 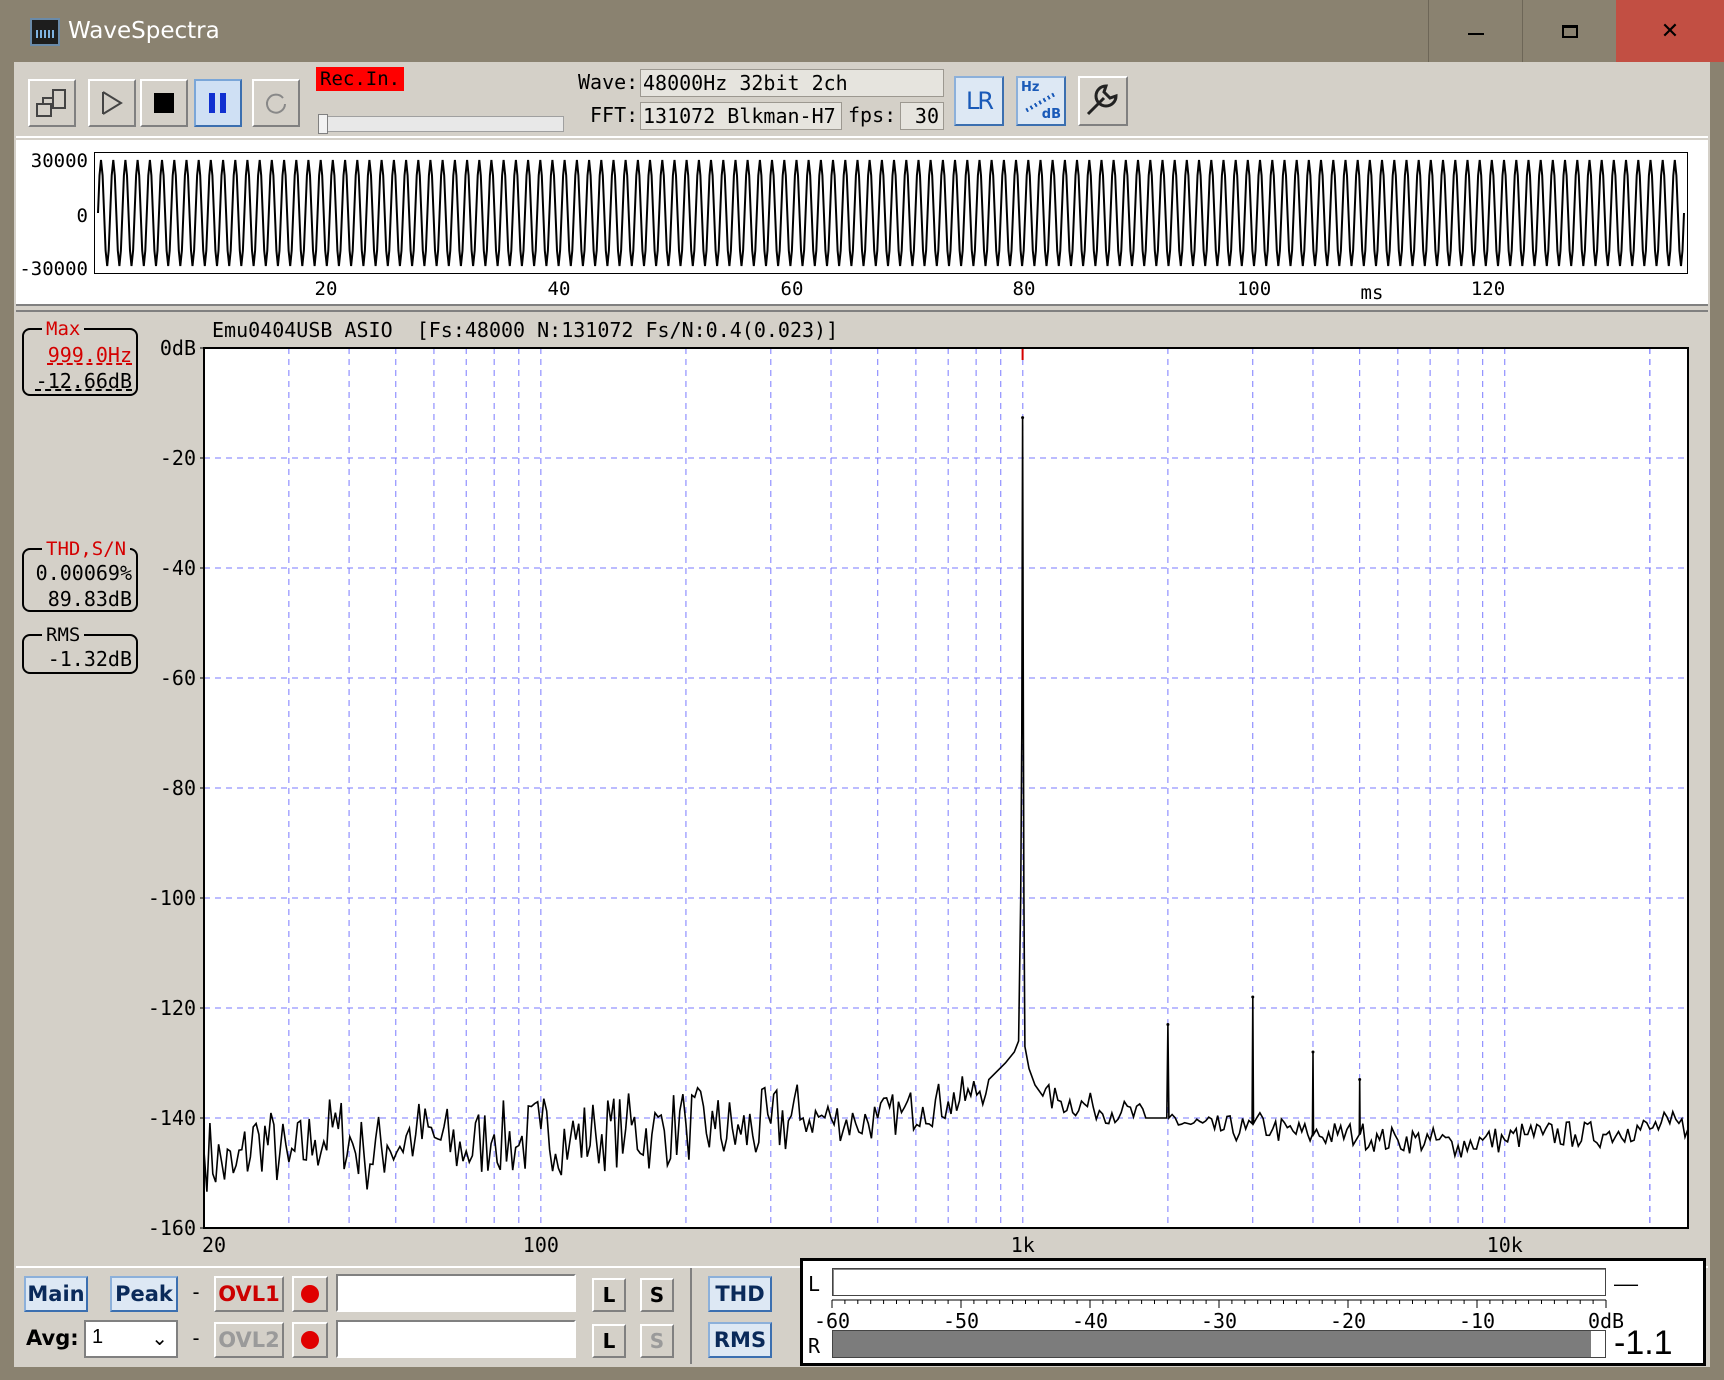 I want to click on rec-in-badge: Rec.In., so click(x=360, y=79).